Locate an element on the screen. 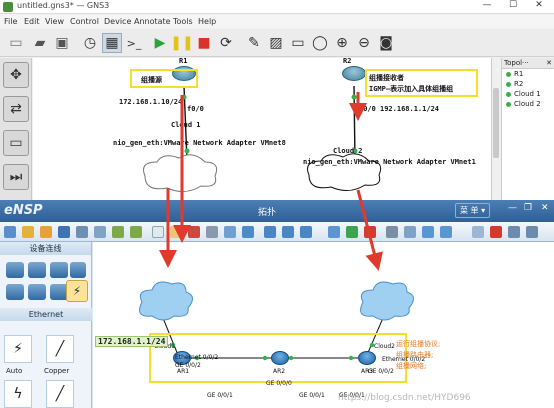 Image resolution: width=554 pixels, height=408 pixels. panel-close-icon: ✕ is located at coordinates (549, 63).